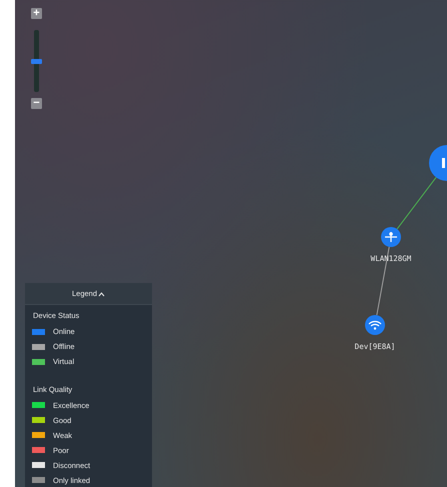  I want to click on zoom-slider, so click(36, 61).